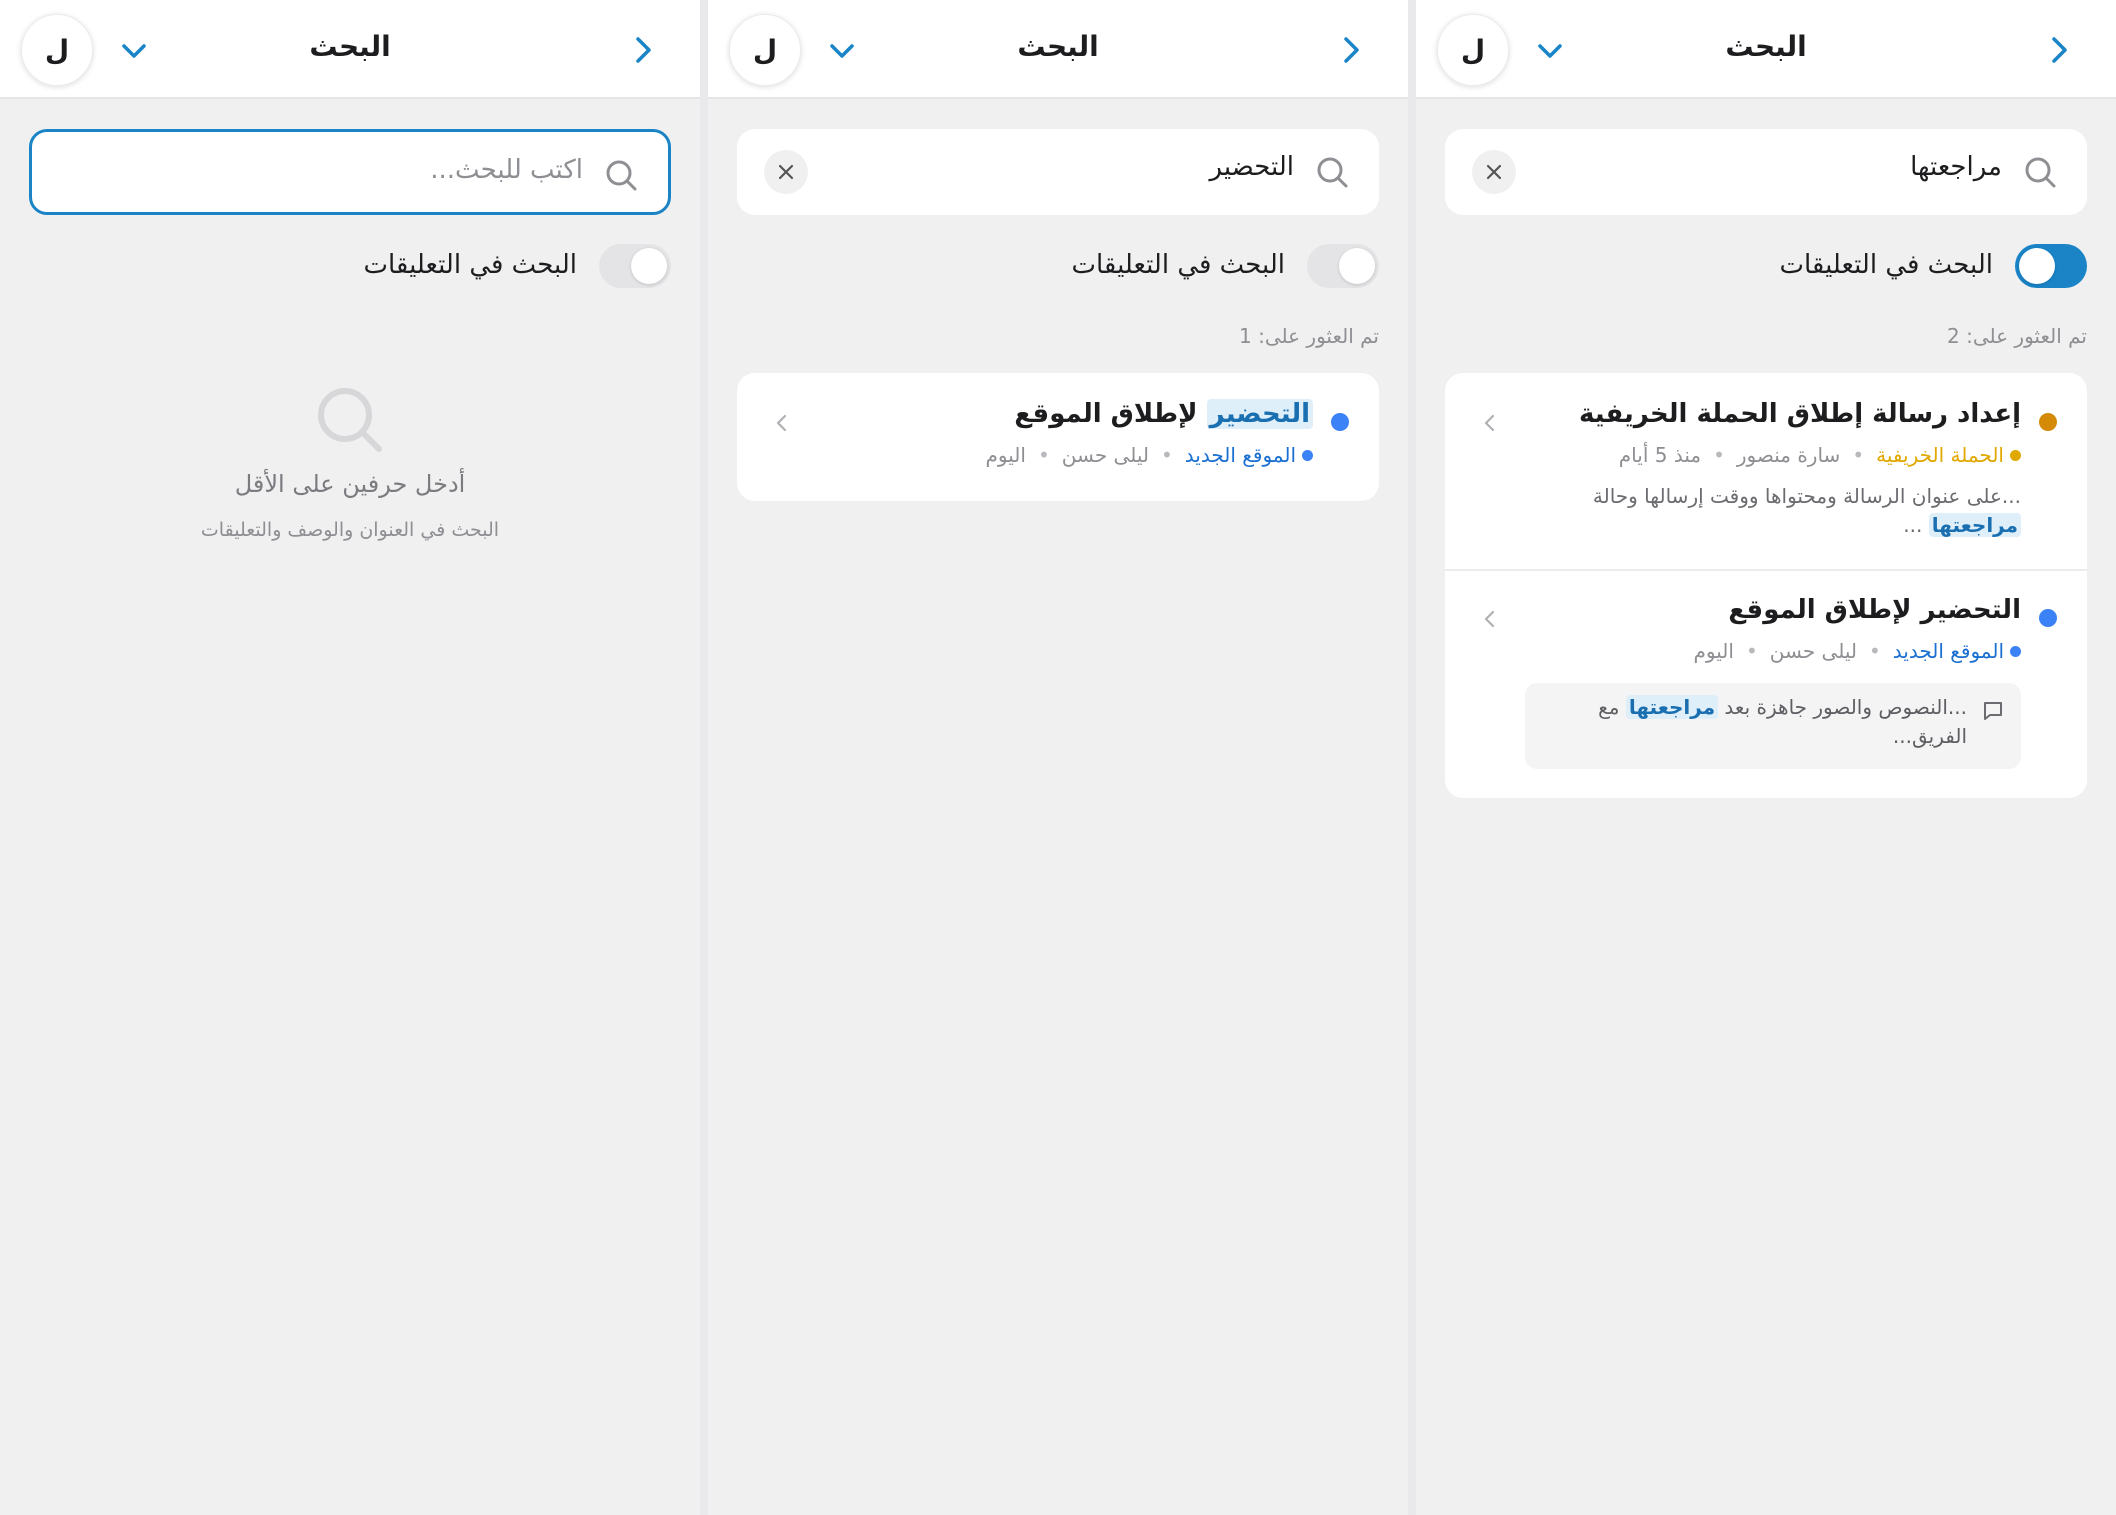 Image resolution: width=2116 pixels, height=1515 pixels. Describe the element at coordinates (1309, 336) in the screenshot. I see `results-count: تم العثور على: 1` at that location.